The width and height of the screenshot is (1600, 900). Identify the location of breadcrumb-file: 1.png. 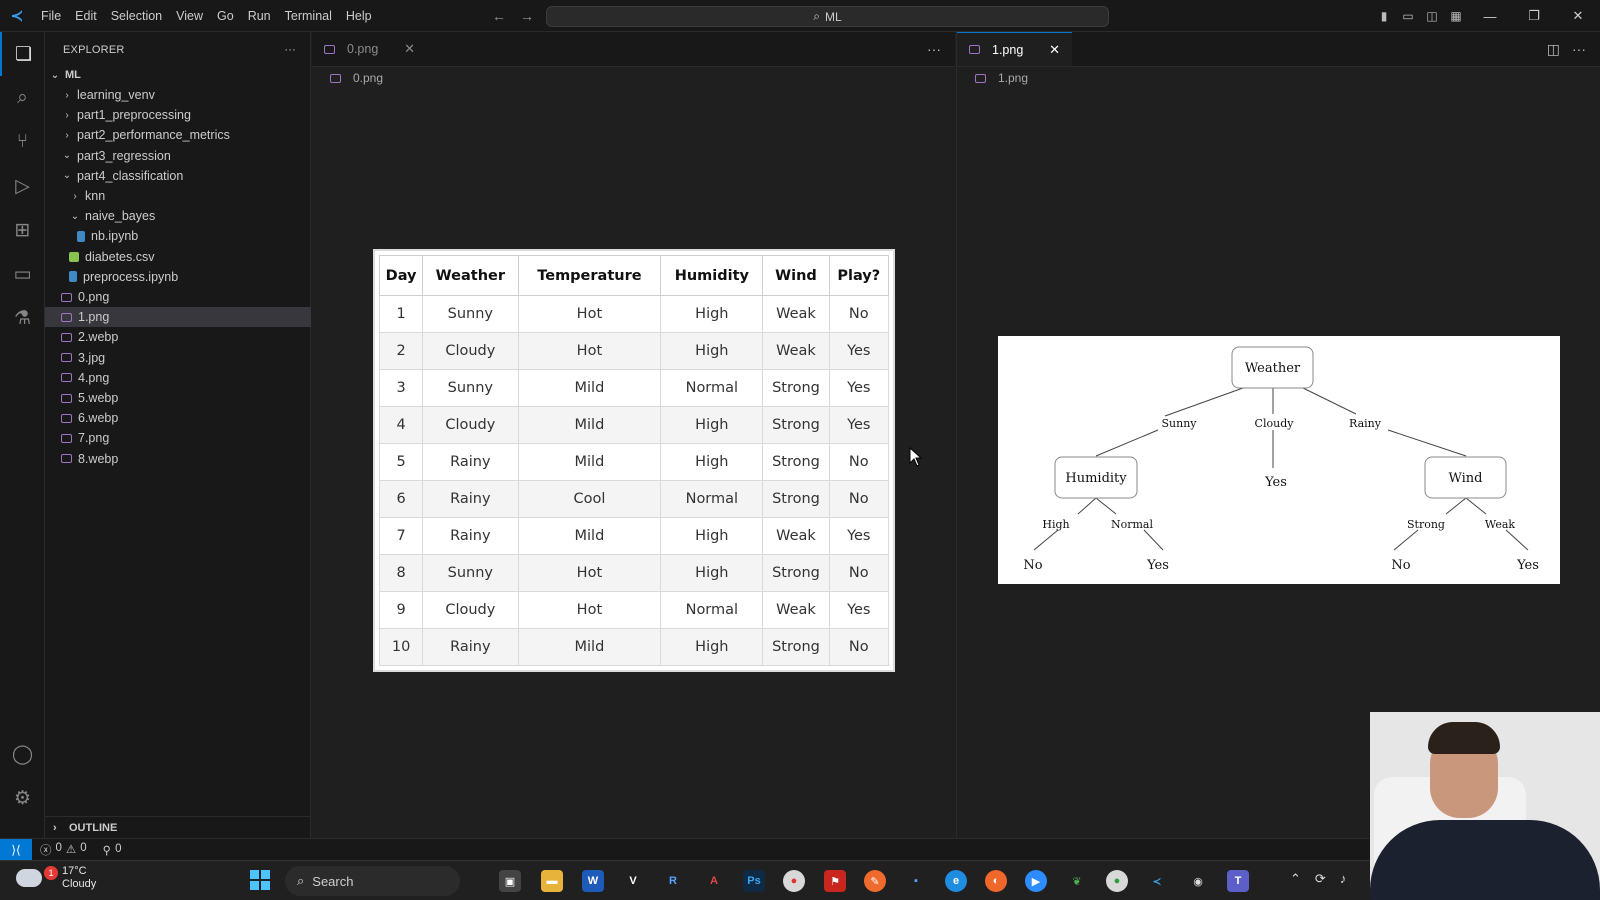
(1013, 78).